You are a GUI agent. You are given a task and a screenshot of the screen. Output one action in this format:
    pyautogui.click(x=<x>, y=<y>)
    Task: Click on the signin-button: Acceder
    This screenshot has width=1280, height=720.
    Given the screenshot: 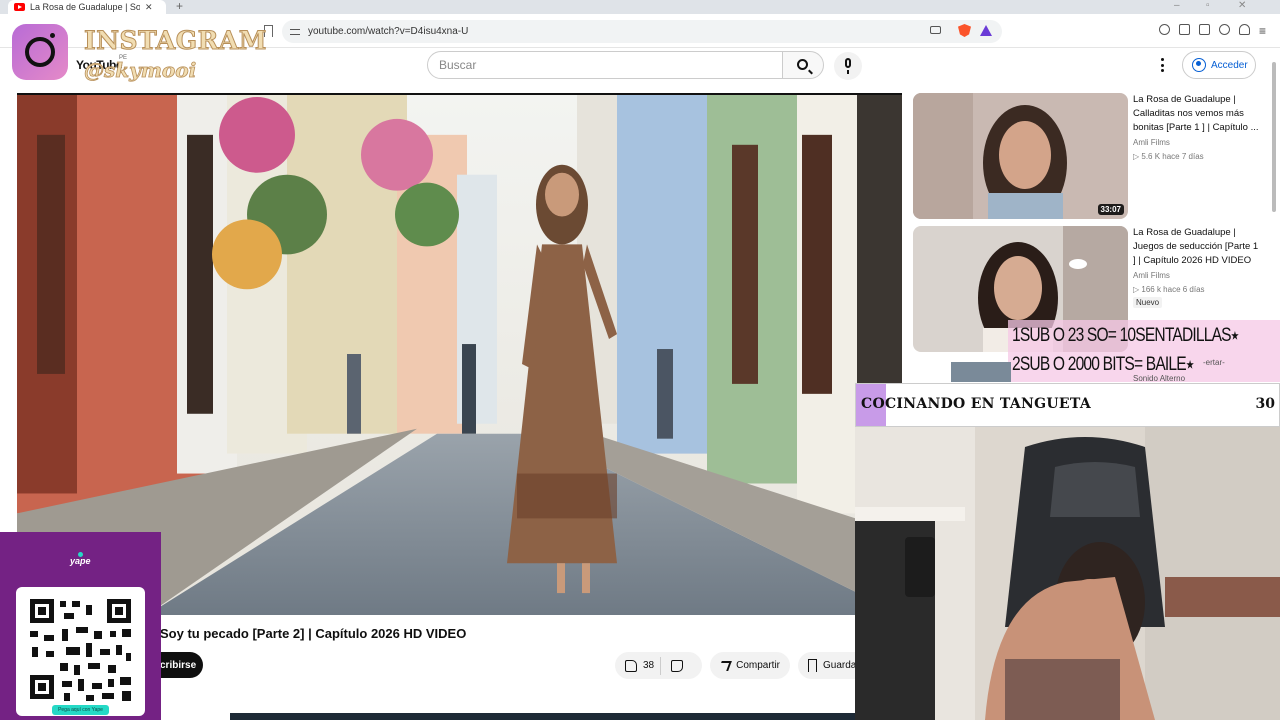 What is the action you would take?
    pyautogui.click(x=1219, y=65)
    